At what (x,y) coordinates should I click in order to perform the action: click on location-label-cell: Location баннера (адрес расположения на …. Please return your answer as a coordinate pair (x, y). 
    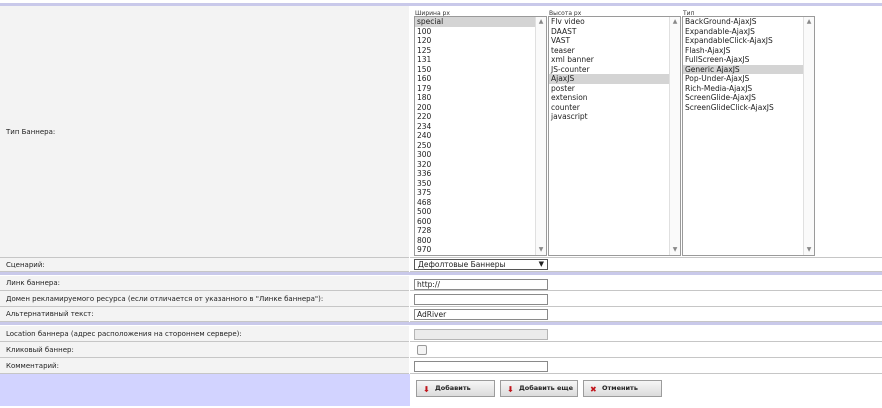
    Looking at the image, I should click on (204, 334).